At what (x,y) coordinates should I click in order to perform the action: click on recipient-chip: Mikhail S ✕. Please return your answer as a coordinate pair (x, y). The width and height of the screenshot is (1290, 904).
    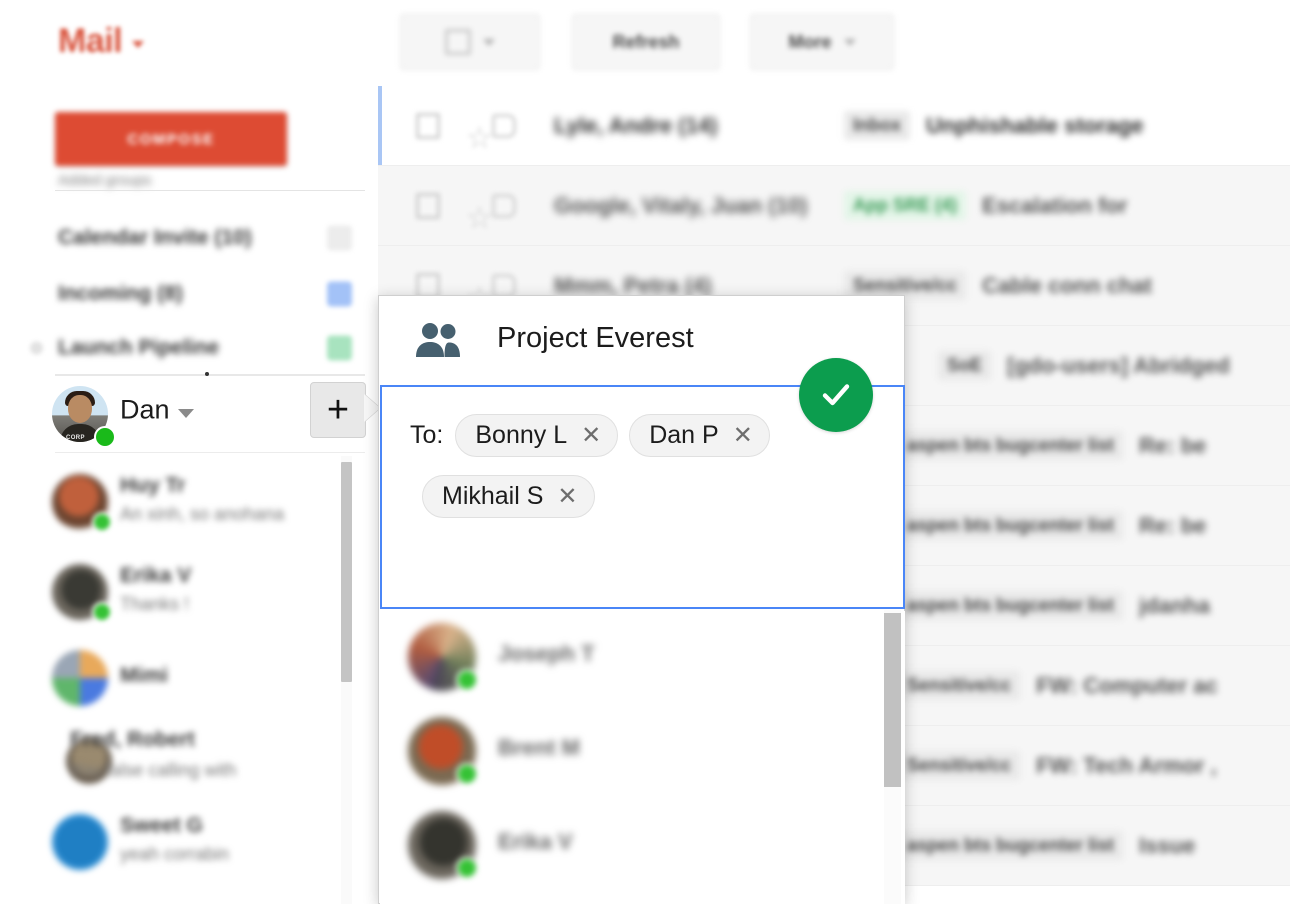
    Looking at the image, I should click on (508, 496).